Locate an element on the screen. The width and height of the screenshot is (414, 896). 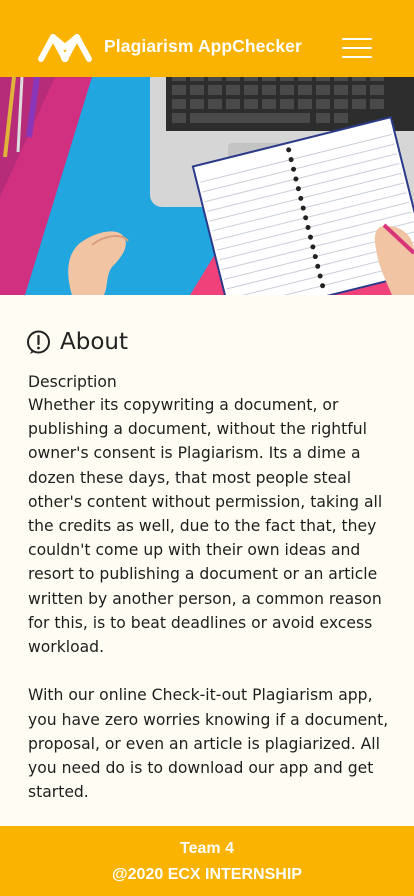
app-header: Plagiarism AppChecker is located at coordinates (207, 38).